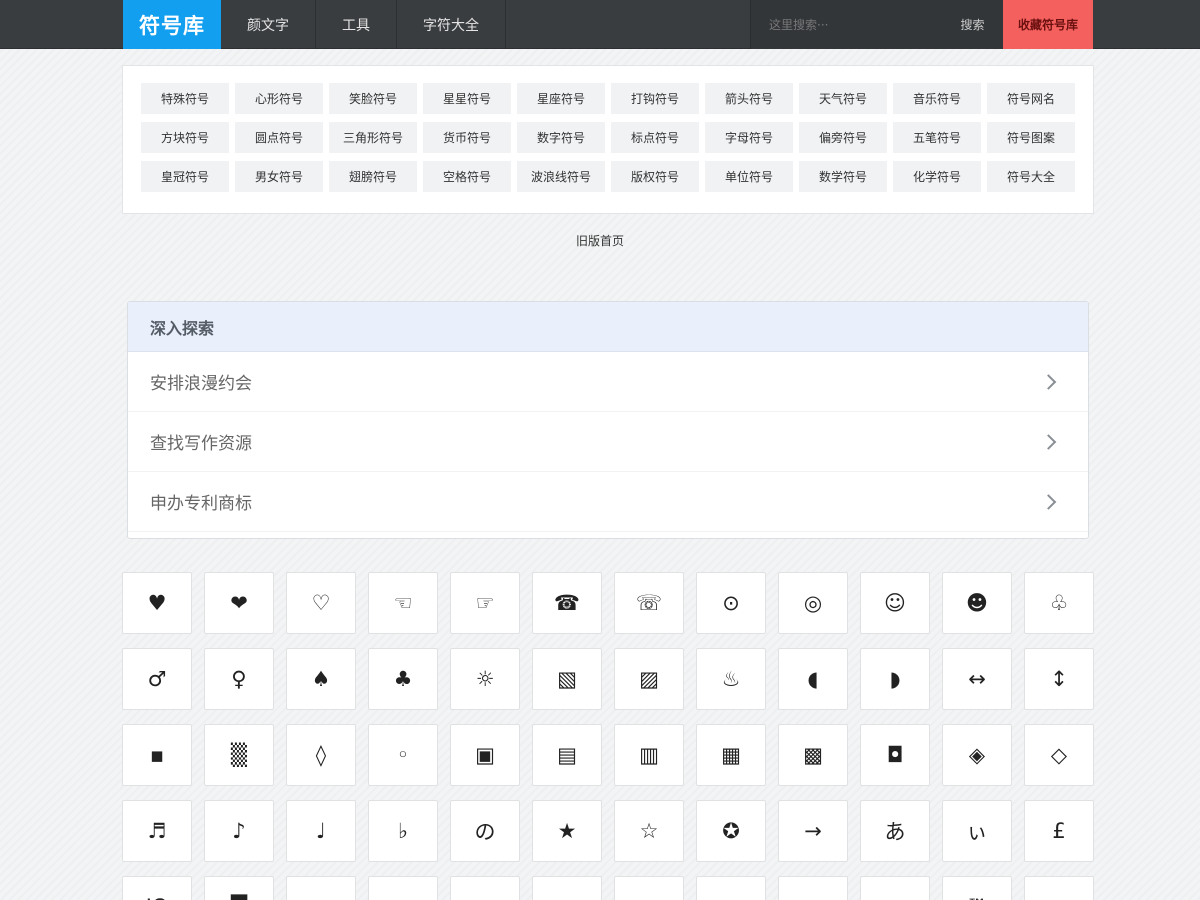 This screenshot has width=1200, height=900. Describe the element at coordinates (239, 679) in the screenshot. I see `symbol-tile: ♀` at that location.